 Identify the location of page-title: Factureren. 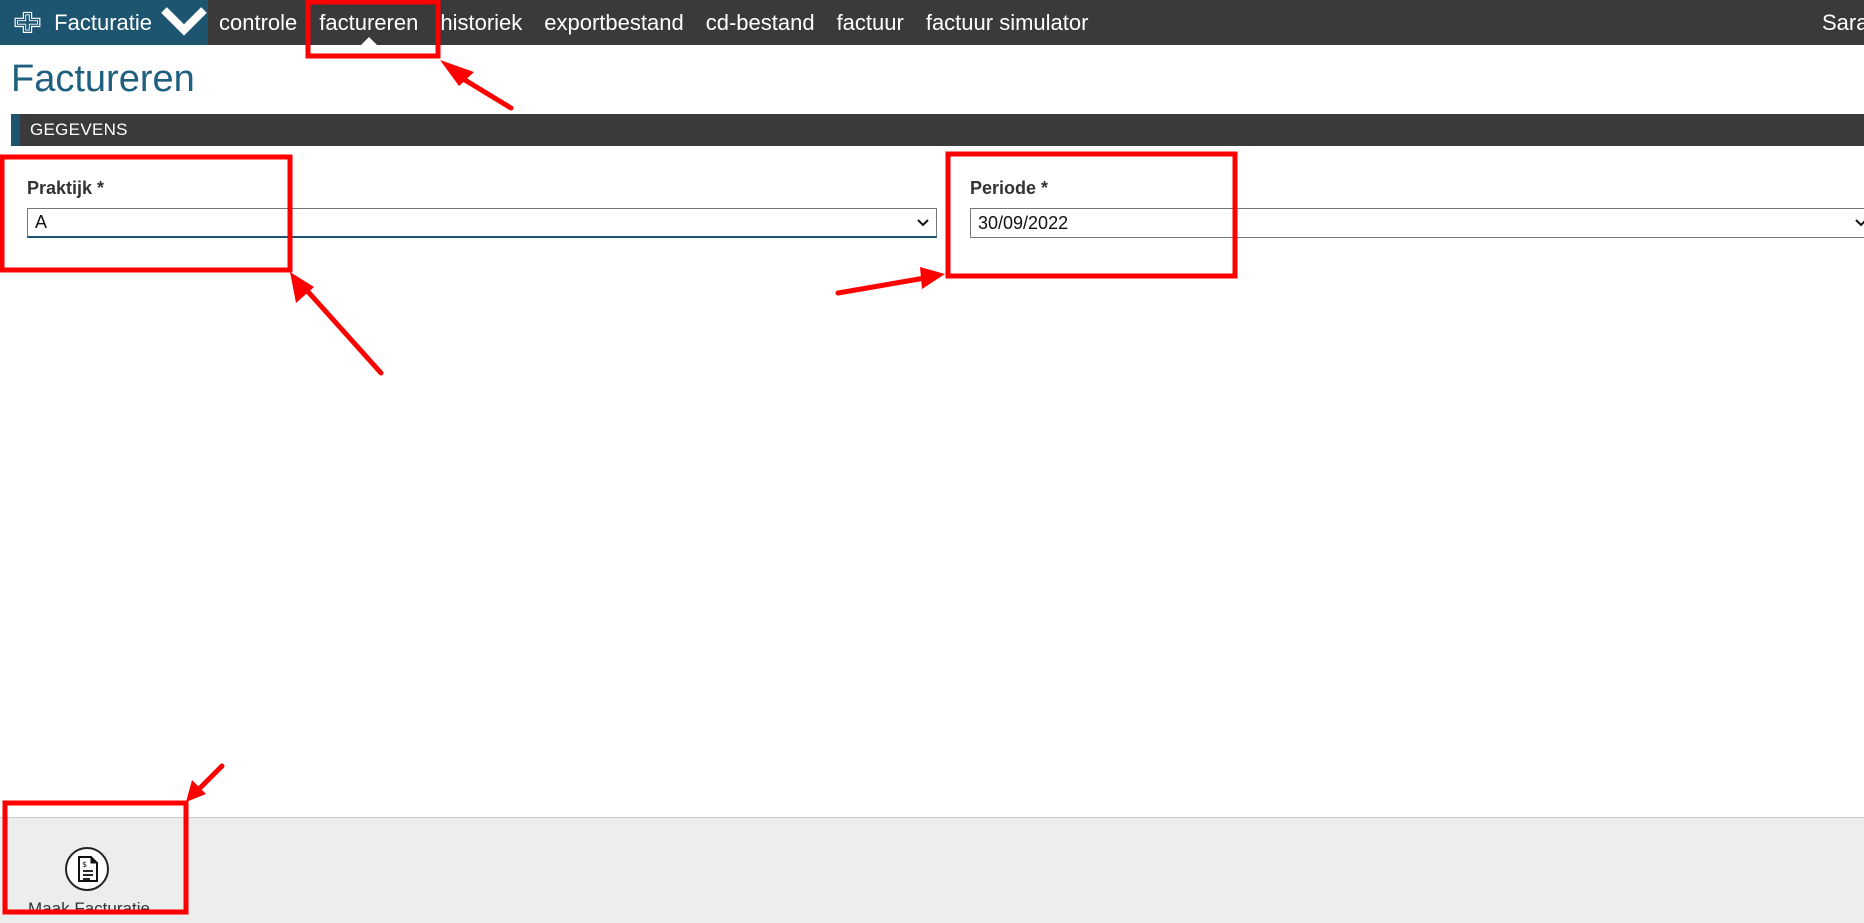
(103, 79).